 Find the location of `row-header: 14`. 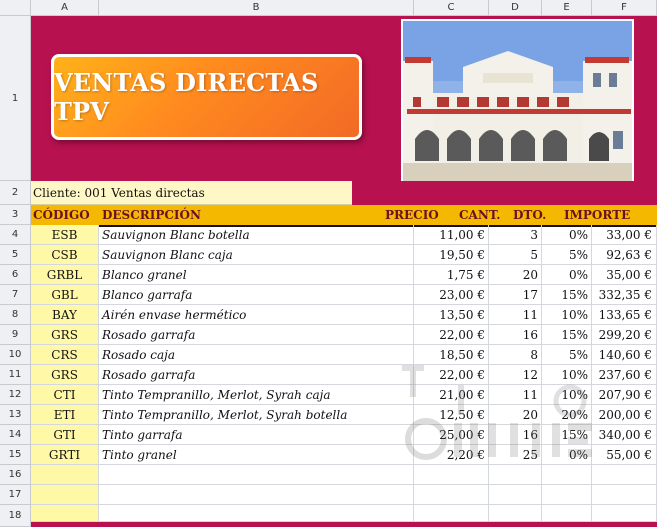

row-header: 14 is located at coordinates (15, 435).